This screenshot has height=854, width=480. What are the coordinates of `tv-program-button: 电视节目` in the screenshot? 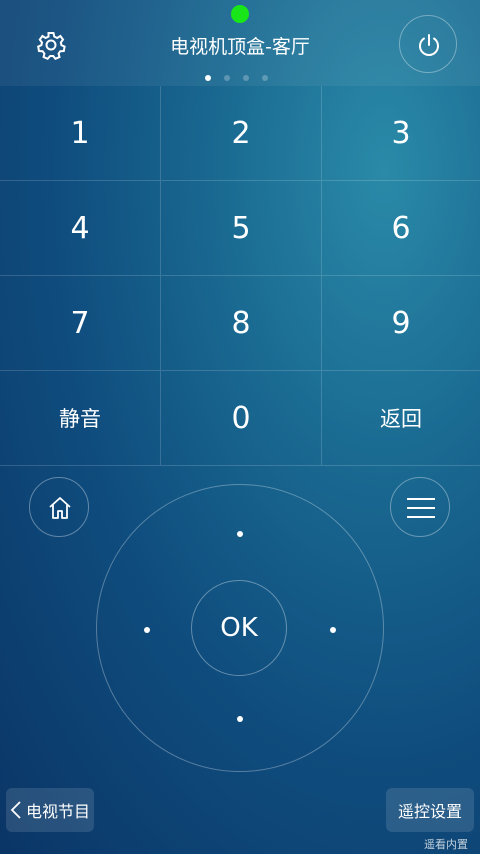 It's located at (50, 810).